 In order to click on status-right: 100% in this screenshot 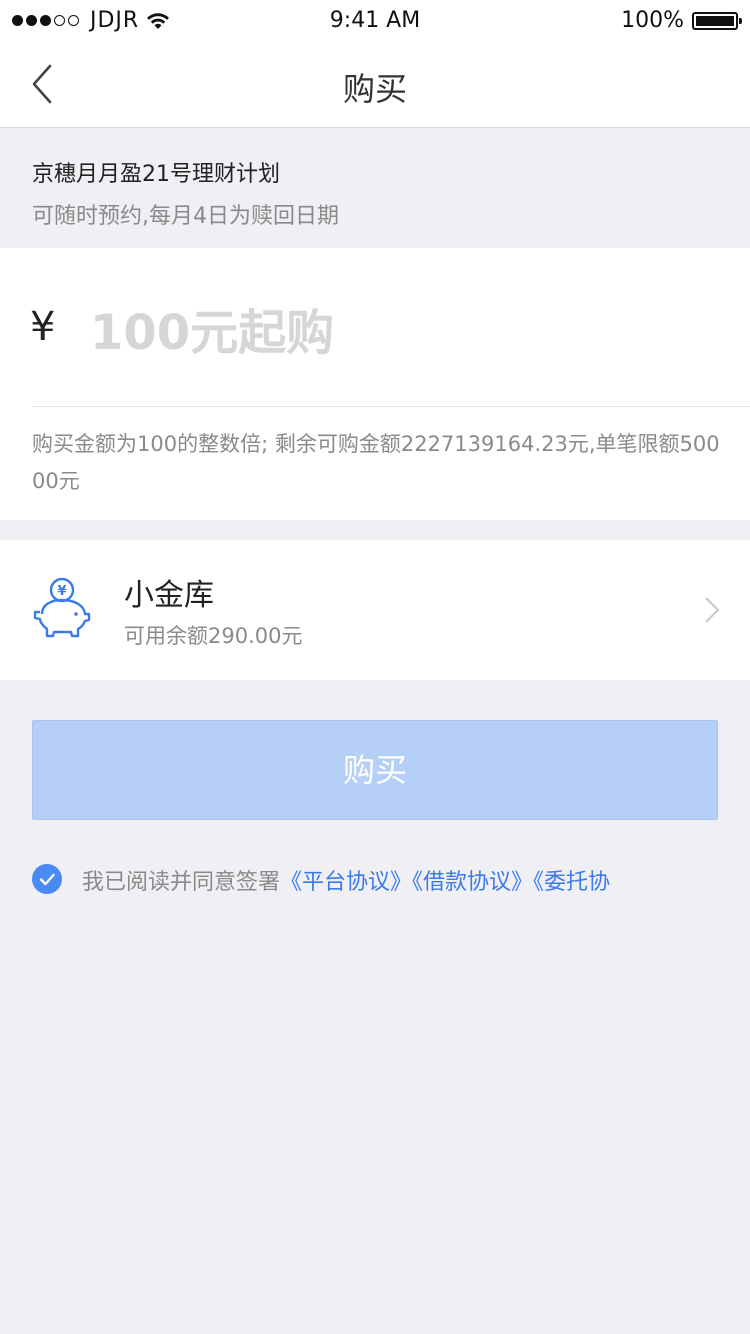, I will do `click(681, 20)`.